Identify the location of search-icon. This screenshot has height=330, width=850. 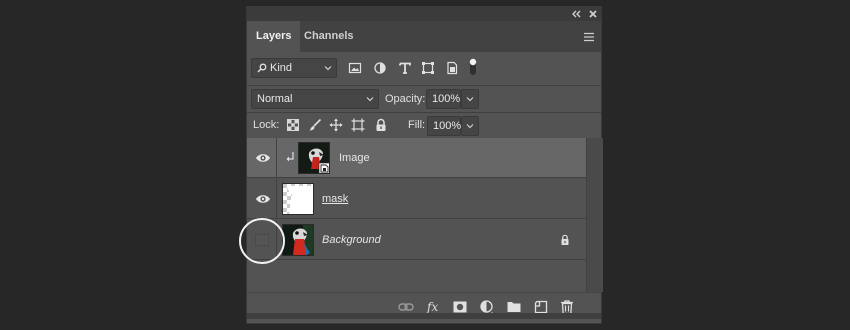
(262, 68).